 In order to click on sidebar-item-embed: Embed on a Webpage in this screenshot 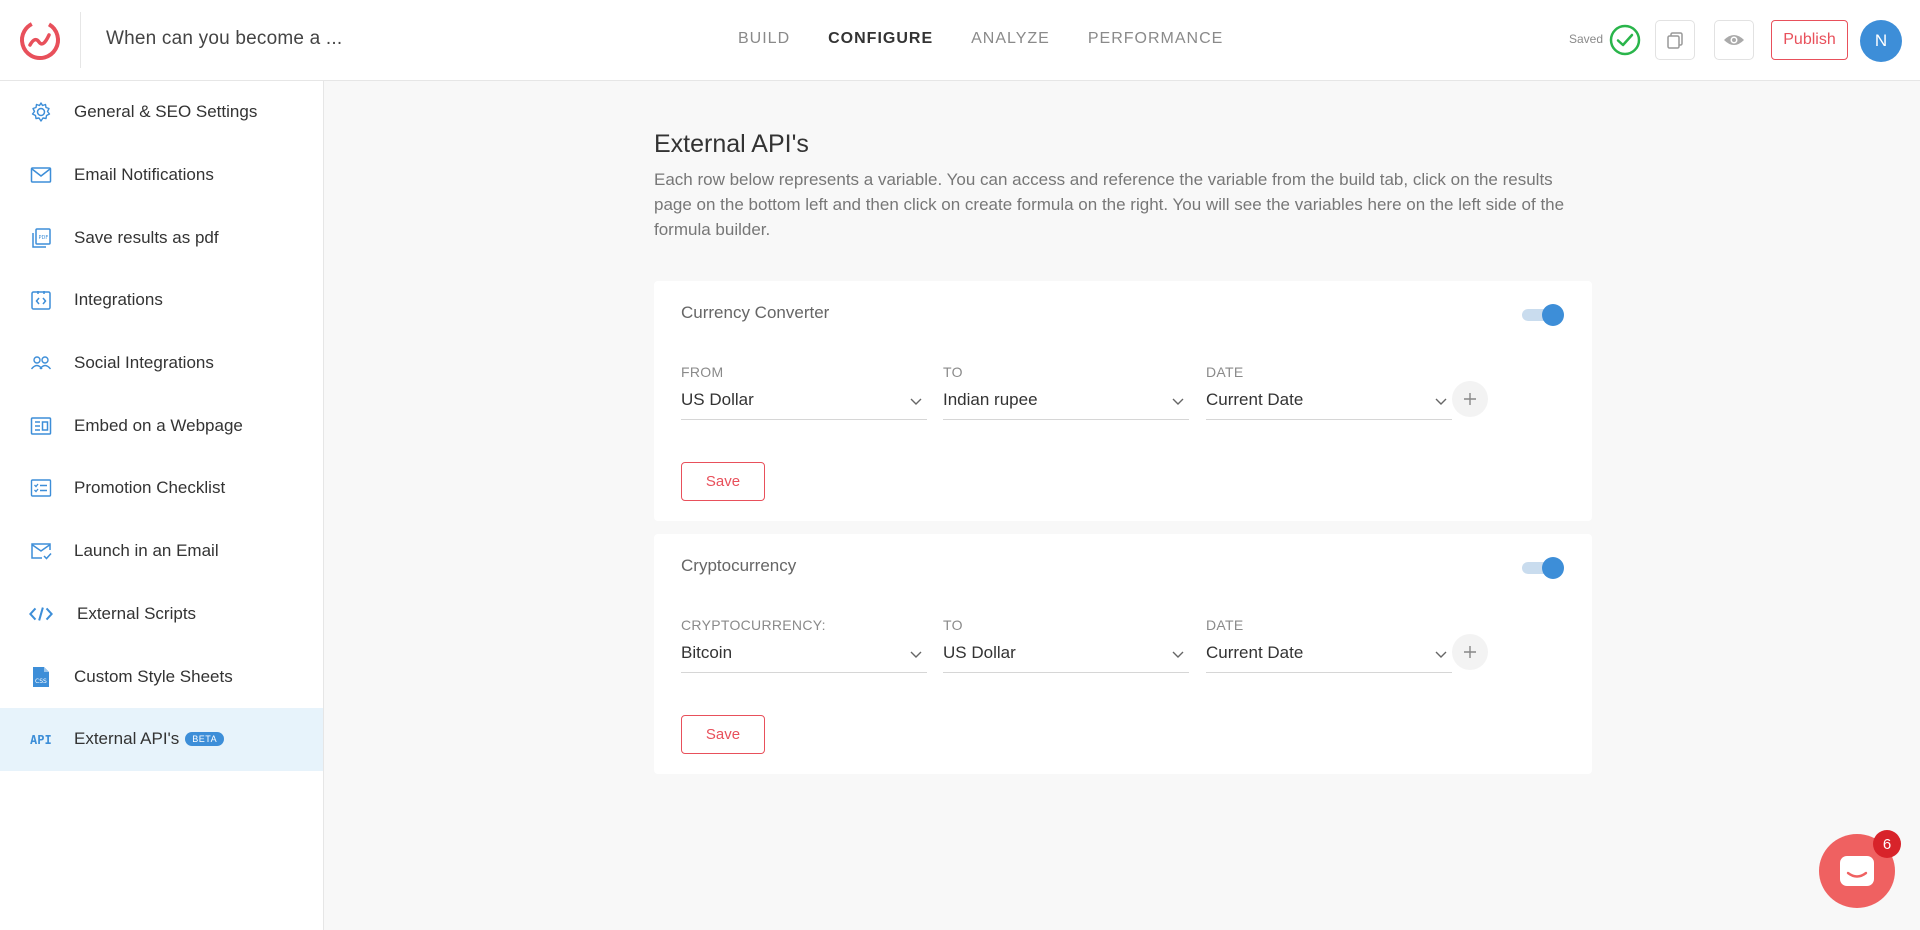, I will do `click(161, 425)`.